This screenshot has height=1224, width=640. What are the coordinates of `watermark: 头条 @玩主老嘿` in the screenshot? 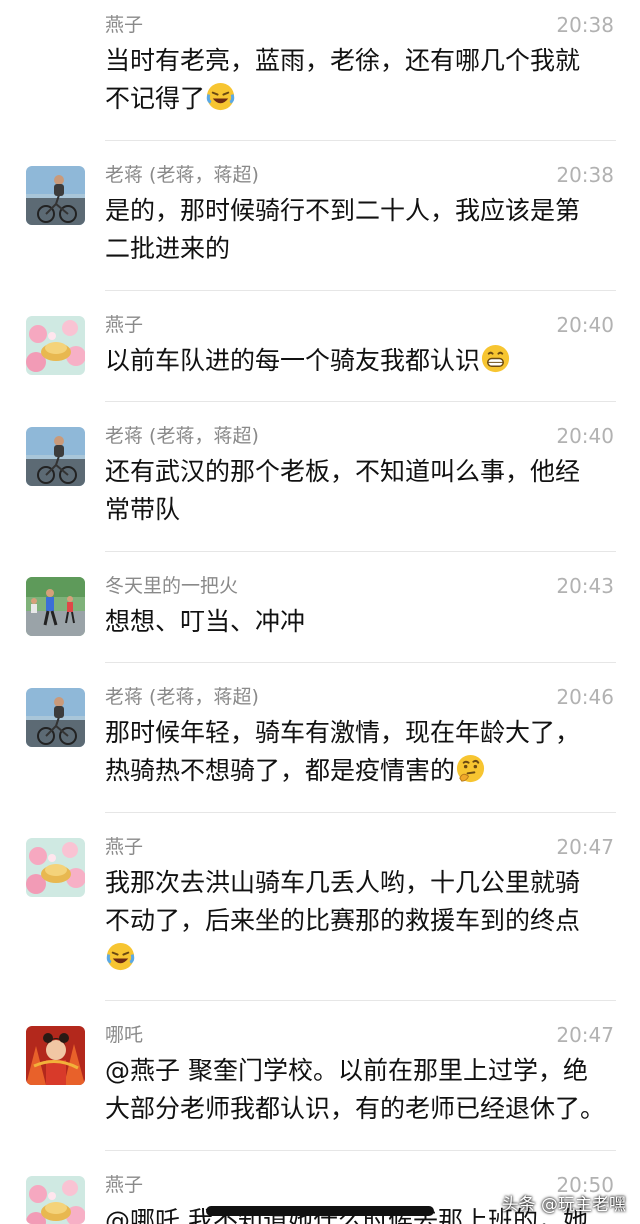 It's located at (563, 1205).